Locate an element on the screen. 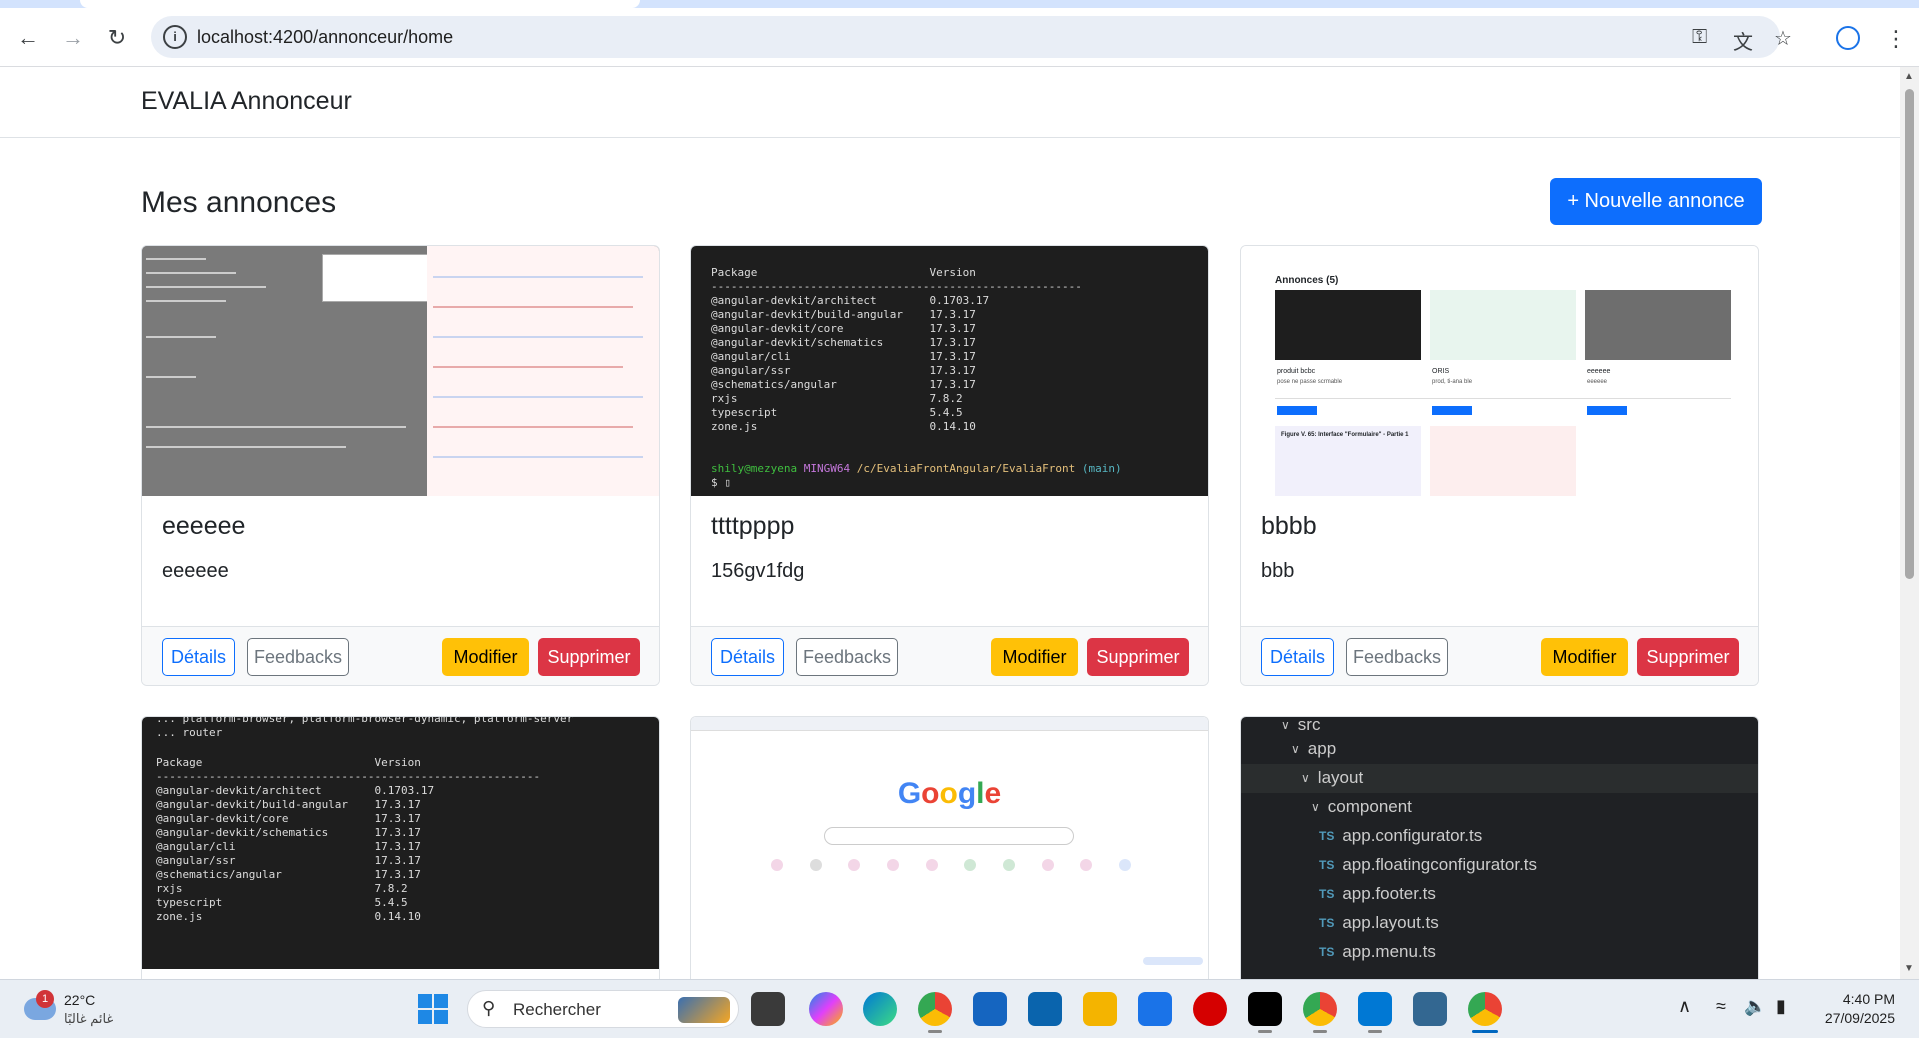  tree-folder: ∨ app is located at coordinates (1313, 749).